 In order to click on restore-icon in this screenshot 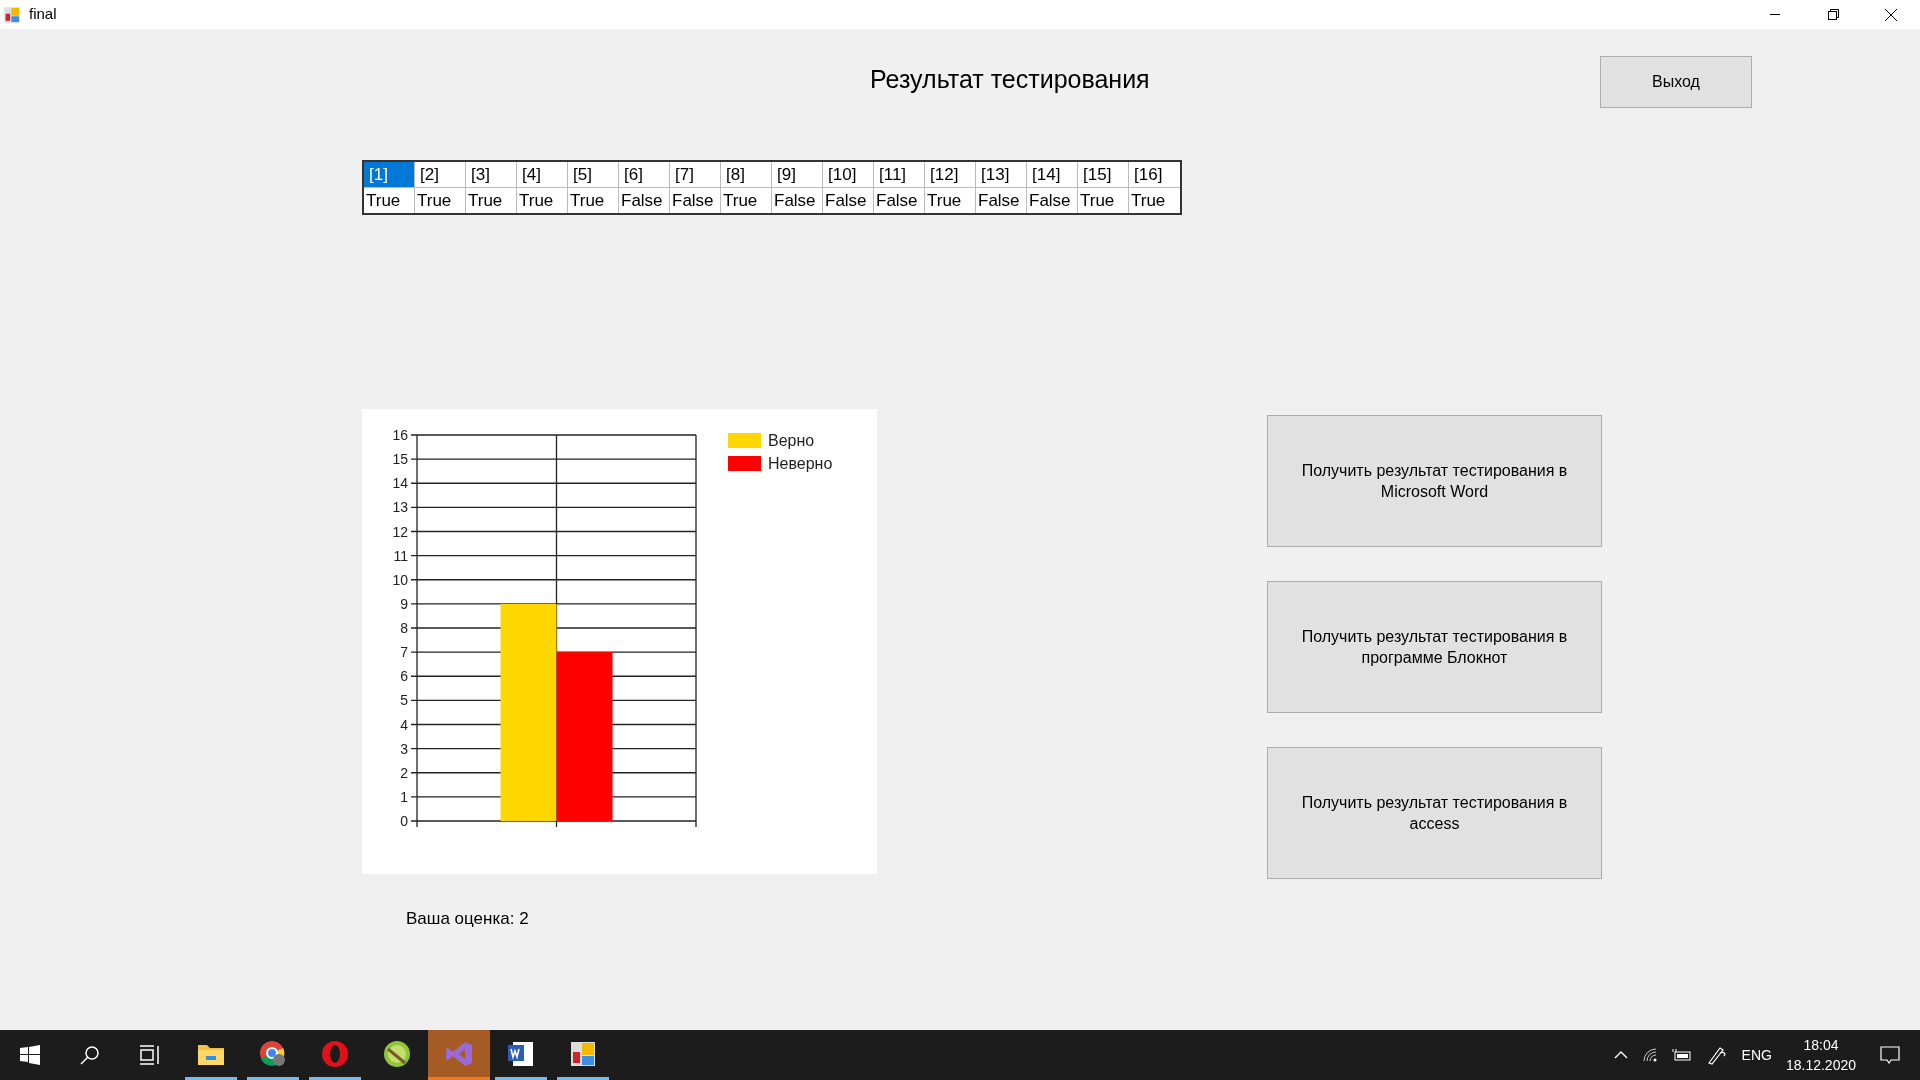, I will do `click(1833, 14)`.